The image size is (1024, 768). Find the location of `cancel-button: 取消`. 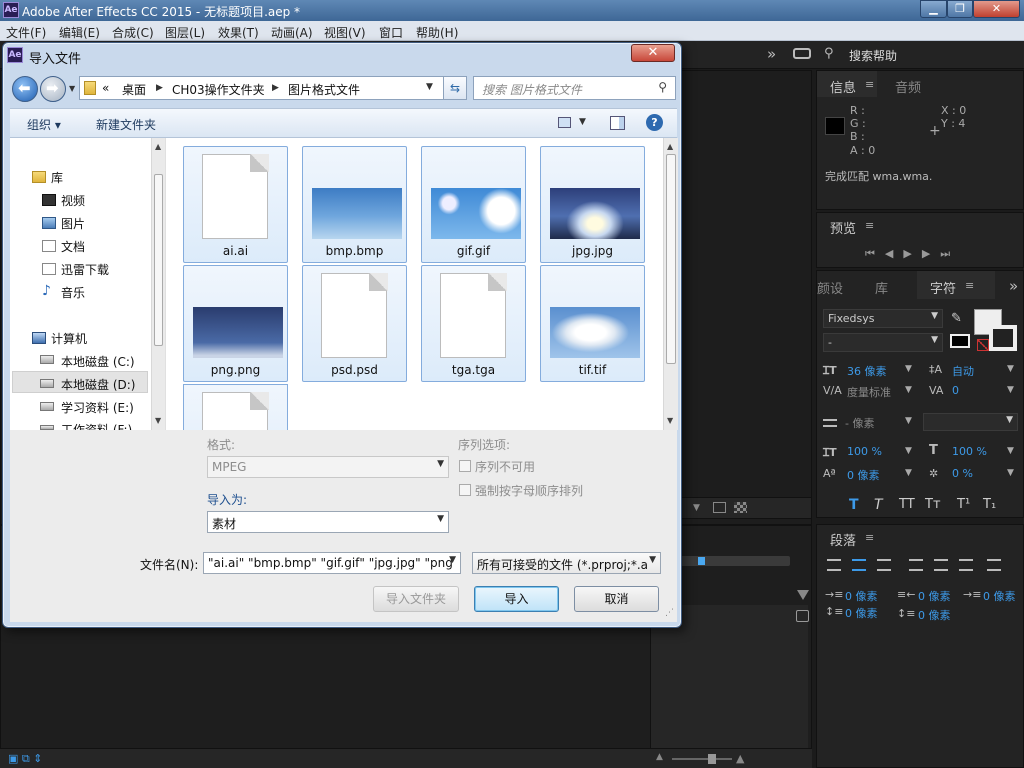

cancel-button: 取消 is located at coordinates (616, 599).